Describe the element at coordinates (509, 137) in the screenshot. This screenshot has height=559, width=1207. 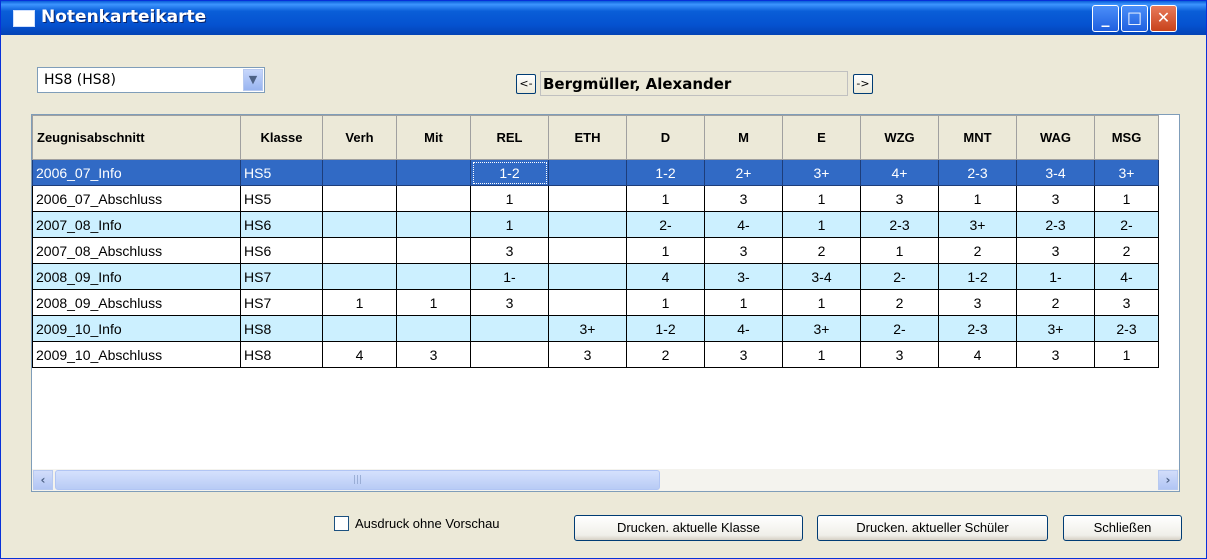
I see `column-header-rel: REL` at that location.